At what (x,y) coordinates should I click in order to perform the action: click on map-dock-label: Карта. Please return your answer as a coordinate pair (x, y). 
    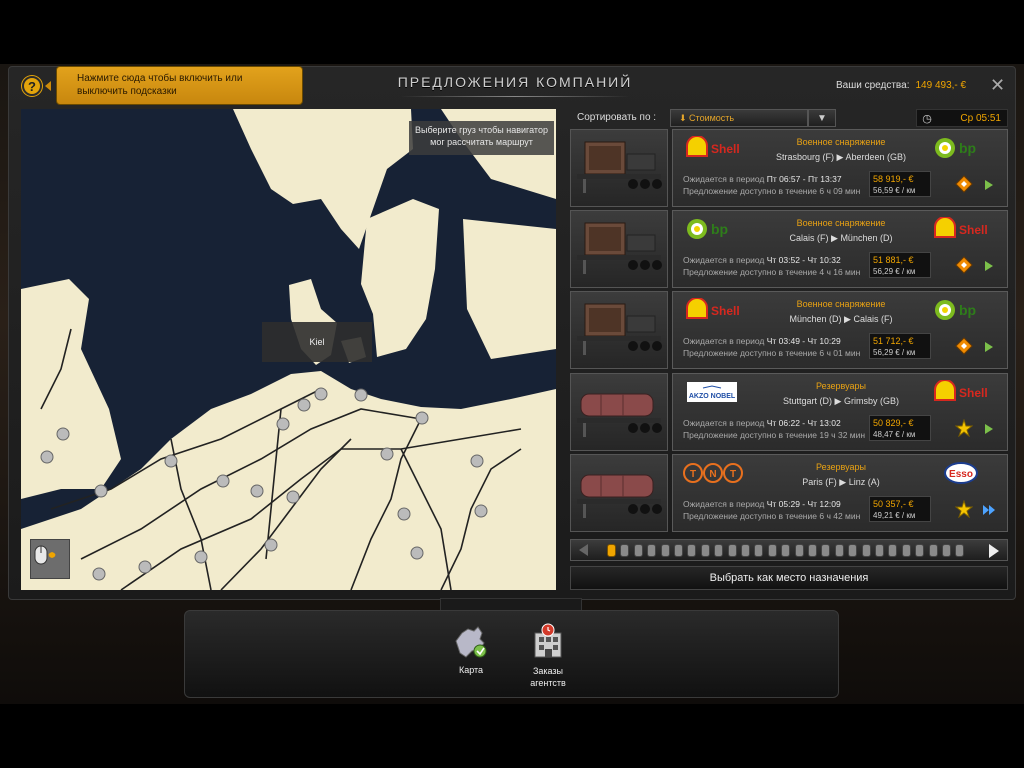
    Looking at the image, I should click on (471, 670).